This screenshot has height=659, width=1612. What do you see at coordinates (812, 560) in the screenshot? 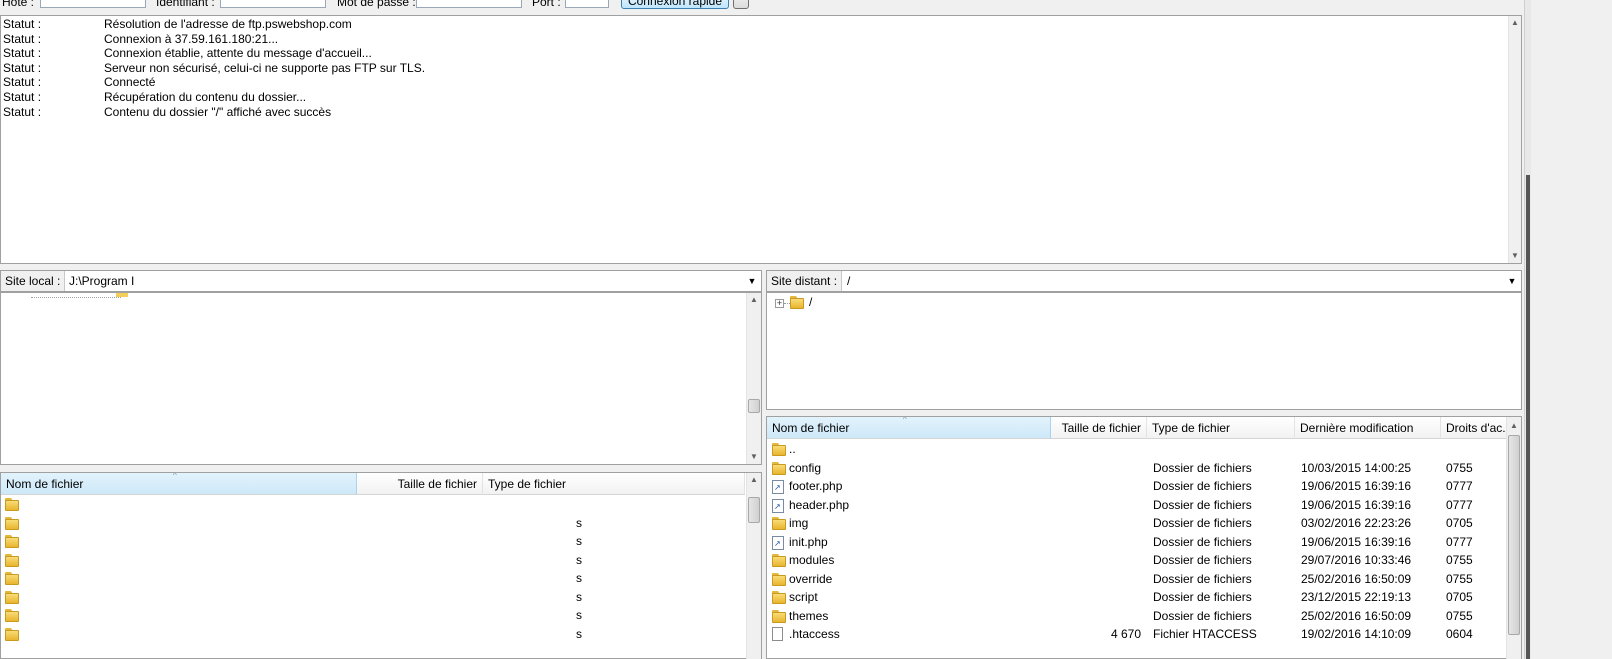
I see `file-name-cell: modules` at bounding box center [812, 560].